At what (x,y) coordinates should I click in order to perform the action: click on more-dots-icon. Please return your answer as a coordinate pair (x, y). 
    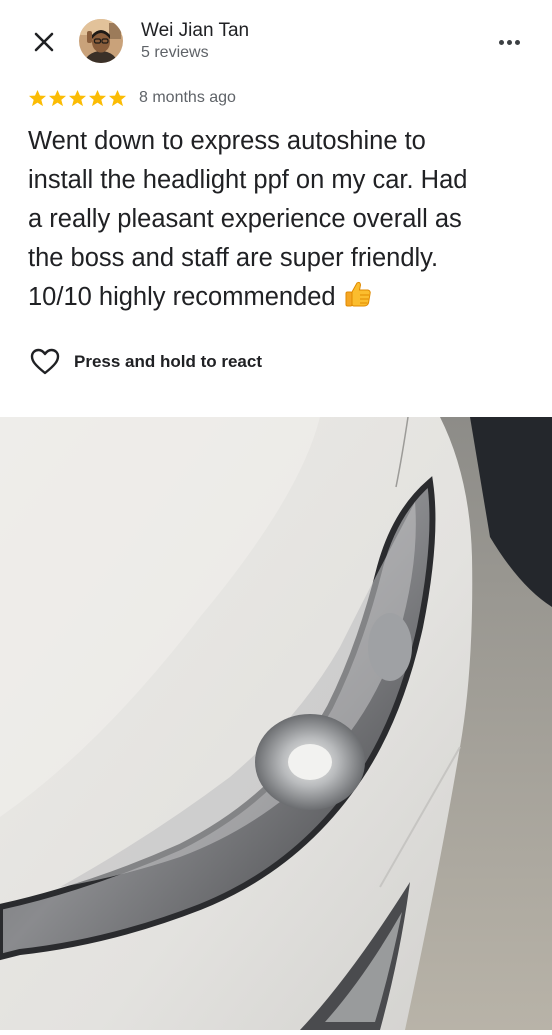
    Looking at the image, I should click on (501, 42).